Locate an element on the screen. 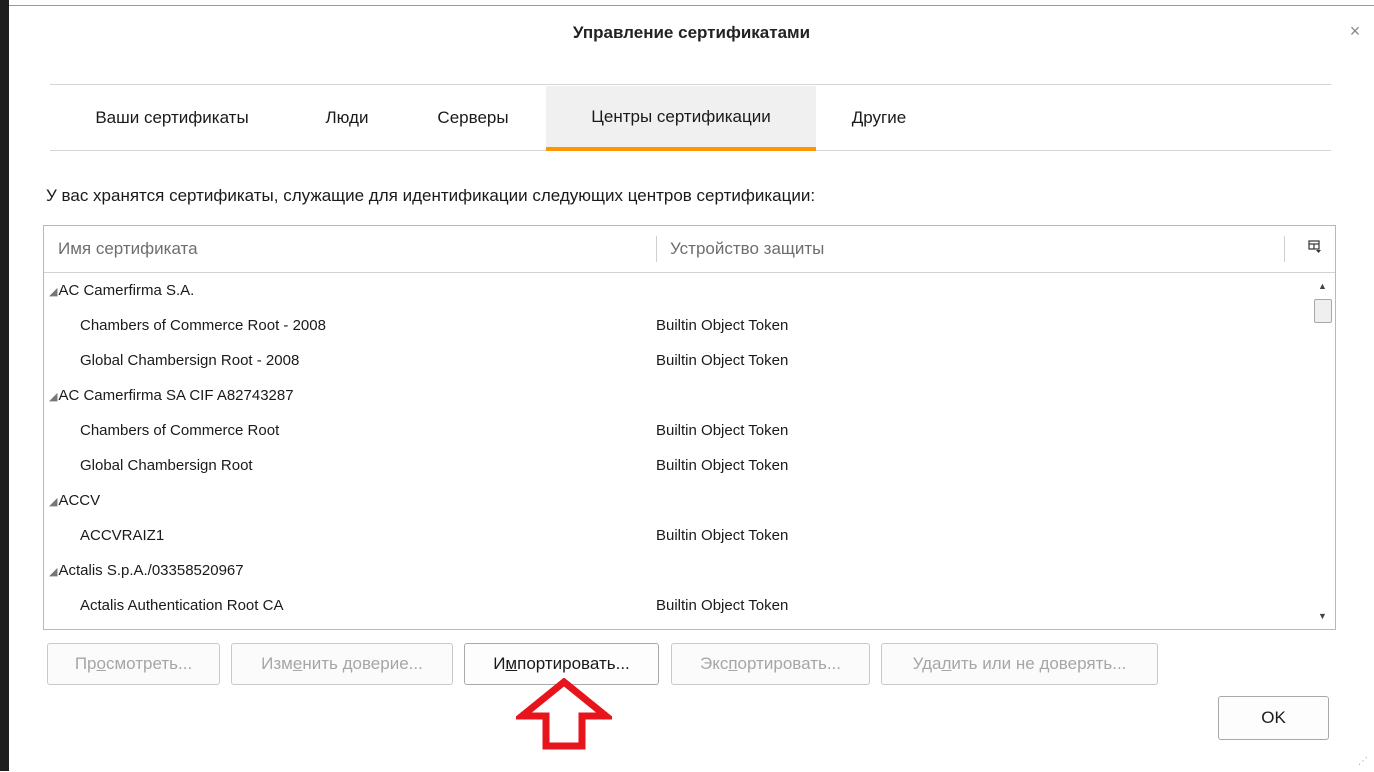 This screenshot has height=772, width=1374. red-up-arrow-annotation is located at coordinates (564, 714).